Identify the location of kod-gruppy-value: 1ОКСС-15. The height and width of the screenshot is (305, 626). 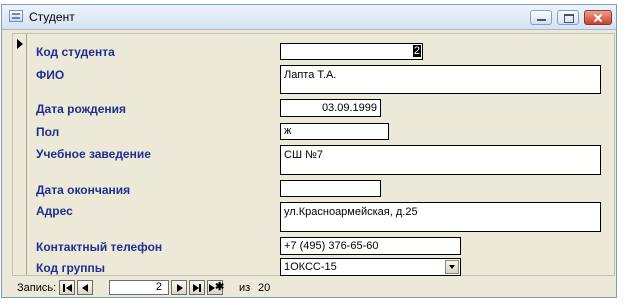
(310, 267).